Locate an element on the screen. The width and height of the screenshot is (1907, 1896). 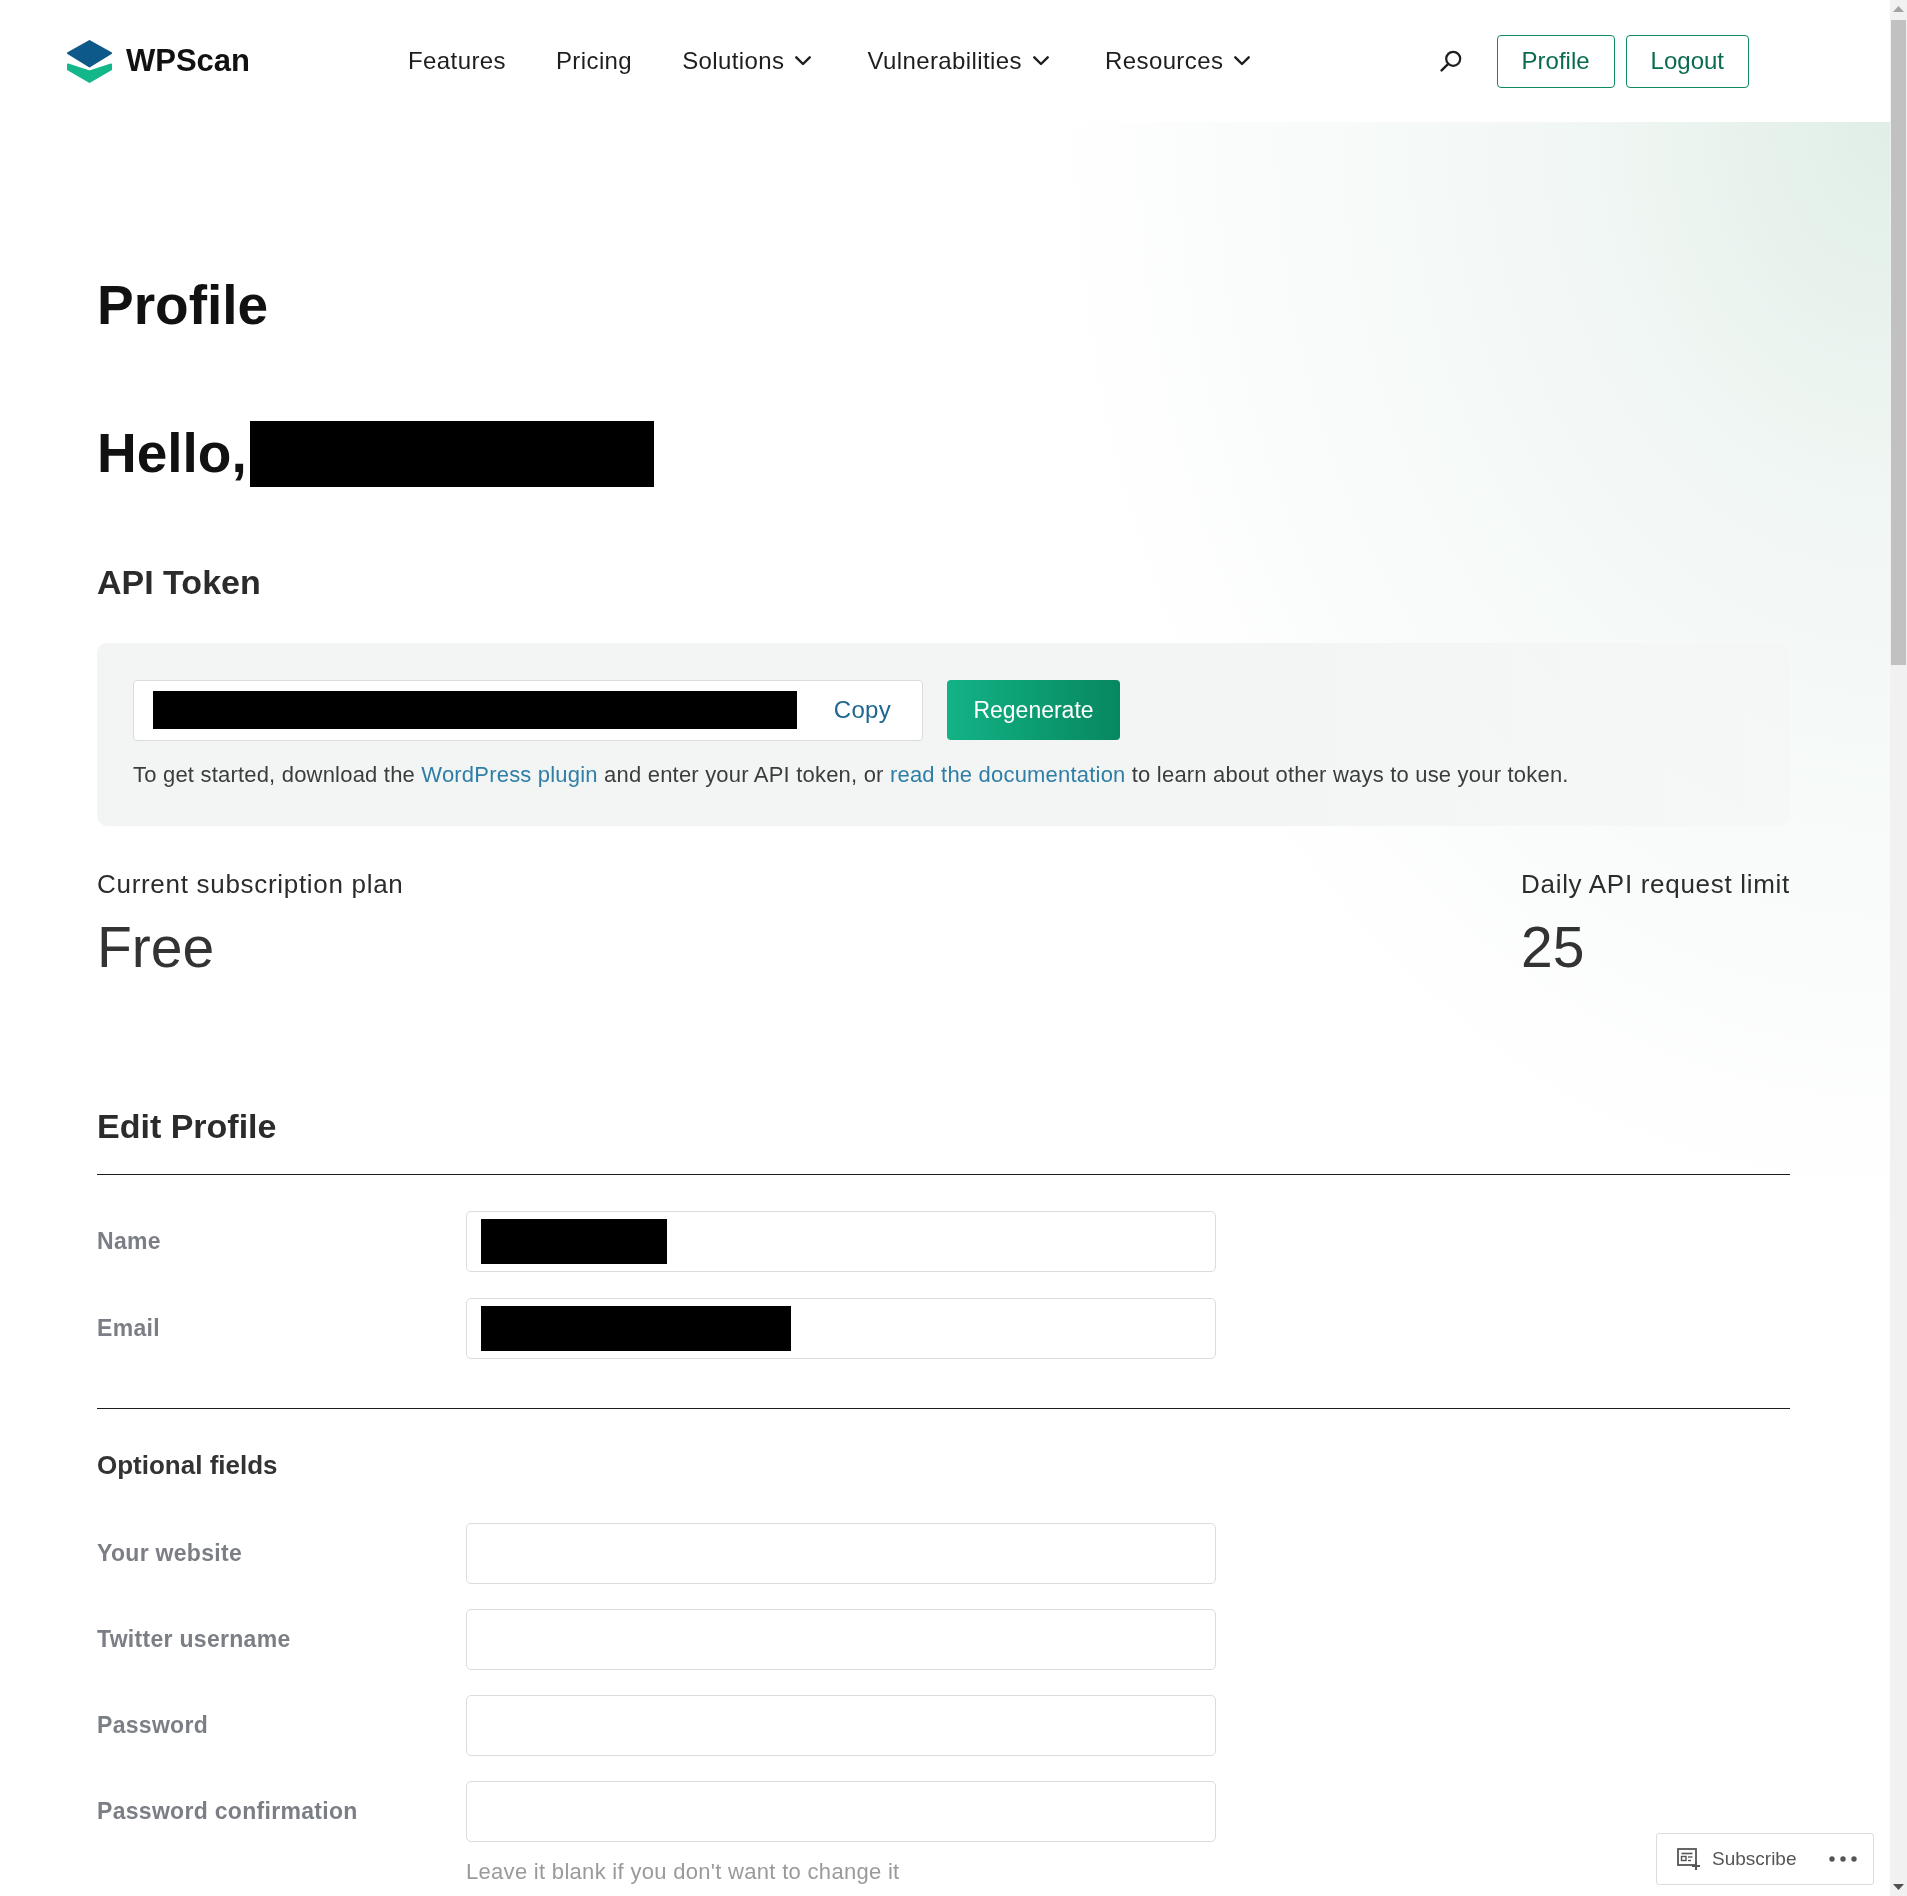
field-hint: Leave it blank if you don't want to change it is located at coordinates (683, 1872).